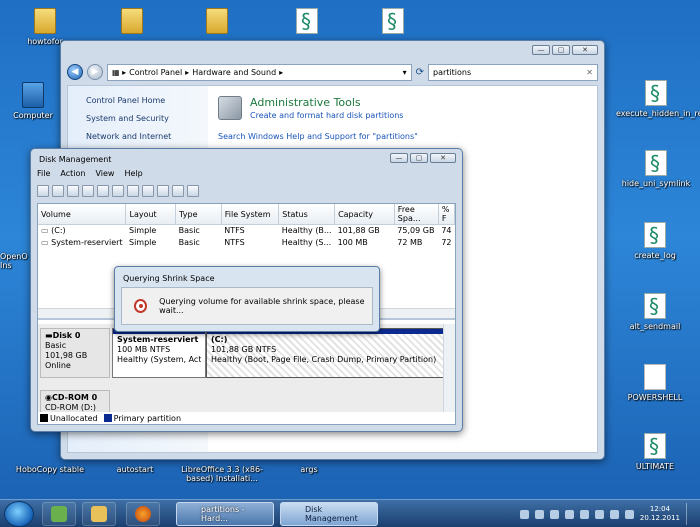 The image size is (700, 527). What do you see at coordinates (599, 514) in the screenshot?
I see `flag-icon` at bounding box center [599, 514].